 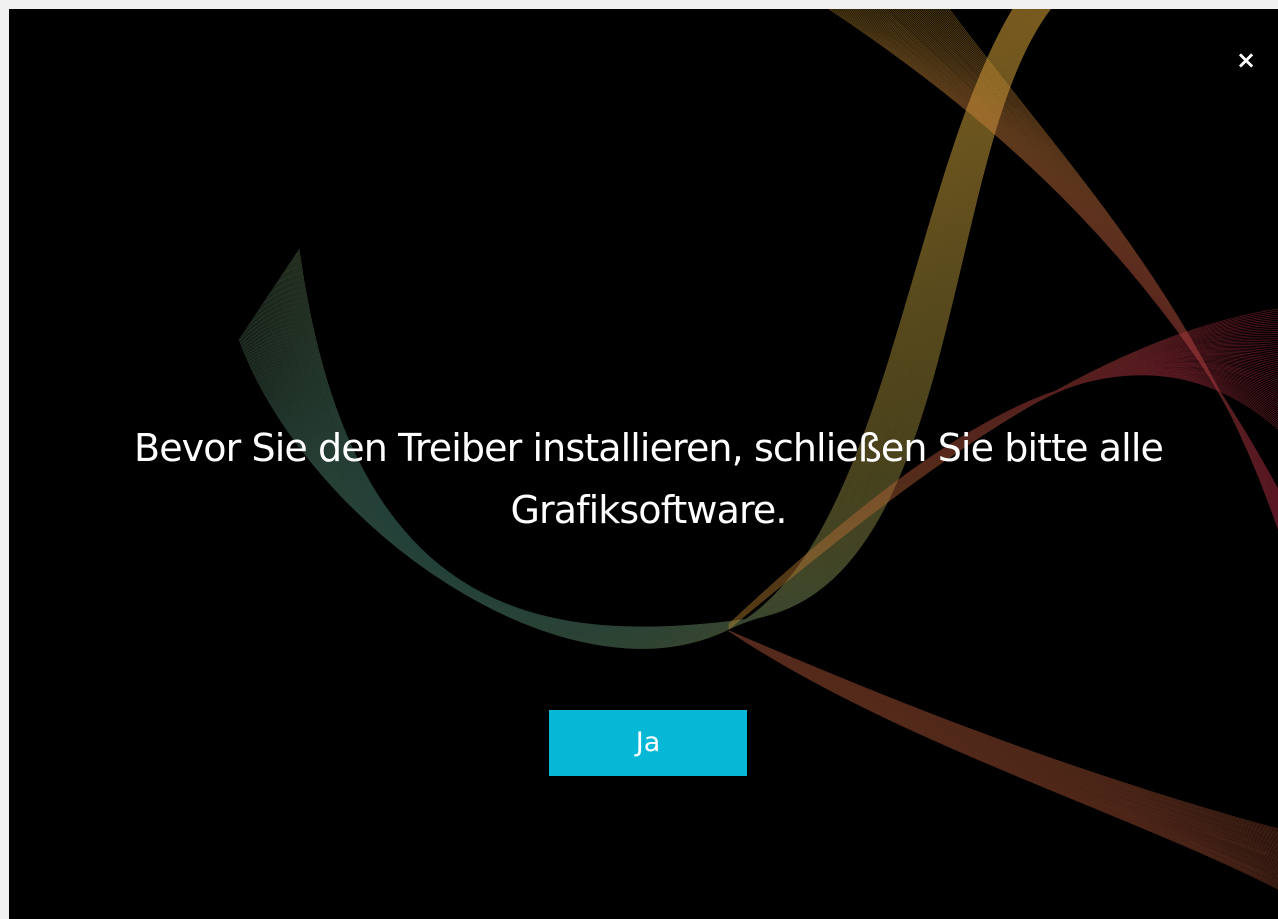 I want to click on close-button: ×, so click(x=1246, y=60).